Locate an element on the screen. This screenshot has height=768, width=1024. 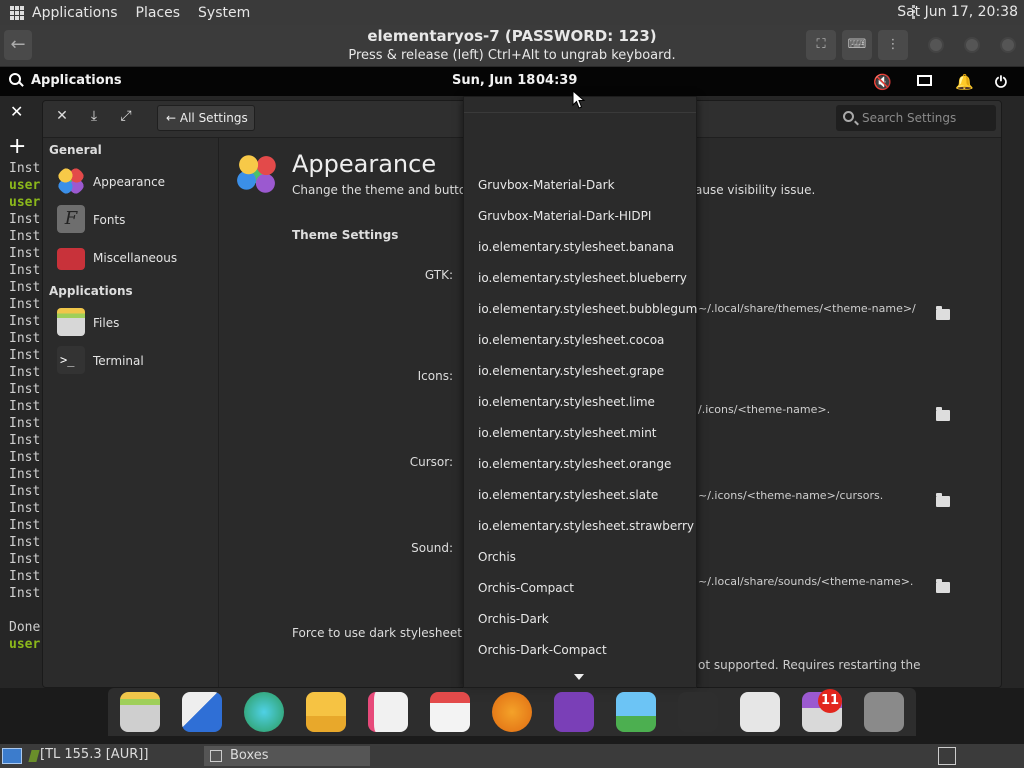
dropdown-item: io.elementary.stylesheet.strawberry is located at coordinates (586, 526).